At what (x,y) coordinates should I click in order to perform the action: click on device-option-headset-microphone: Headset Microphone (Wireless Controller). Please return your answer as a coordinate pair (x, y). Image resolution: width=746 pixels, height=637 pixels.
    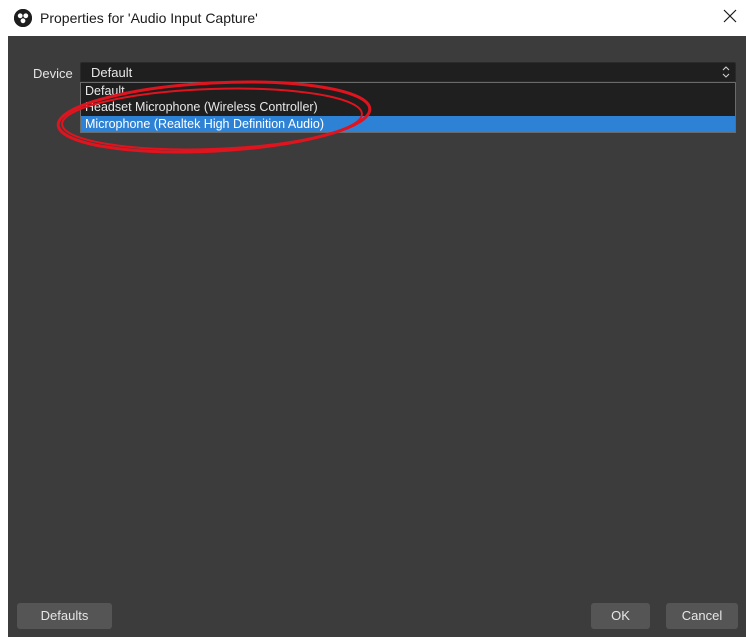
    Looking at the image, I should click on (408, 107).